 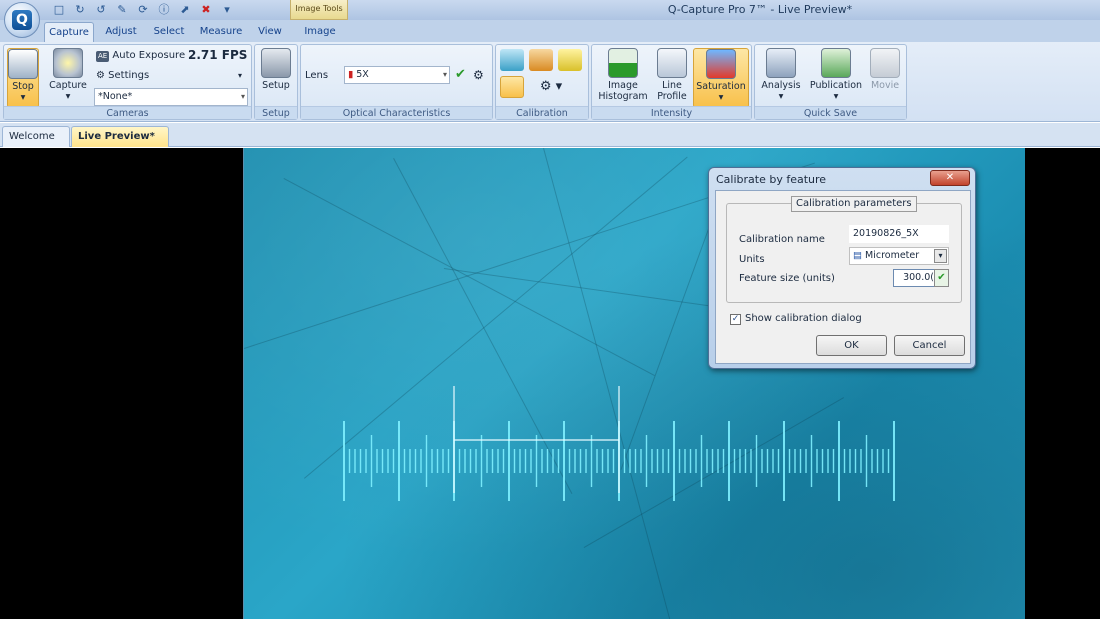 I want to click on units-select: ▤ Micrometer ▾, so click(x=899, y=256).